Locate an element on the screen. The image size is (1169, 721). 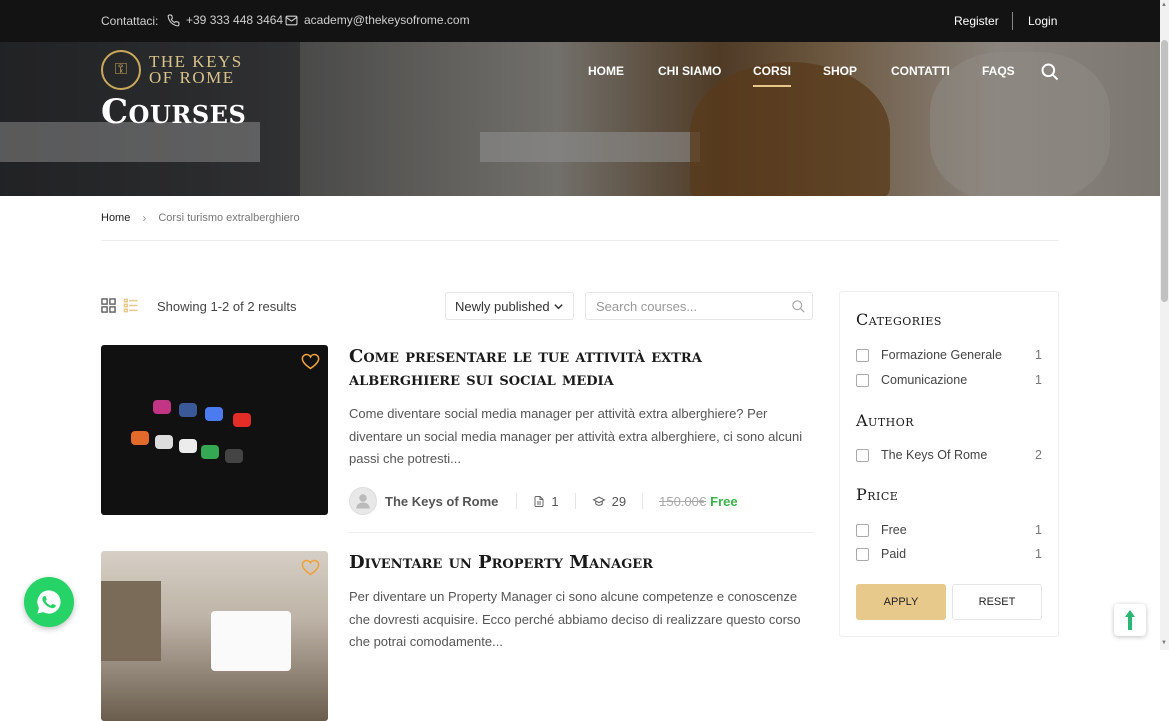
filter-author-the-keys-of-rome: The Keys Of Rome 2 is located at coordinates (949, 455).